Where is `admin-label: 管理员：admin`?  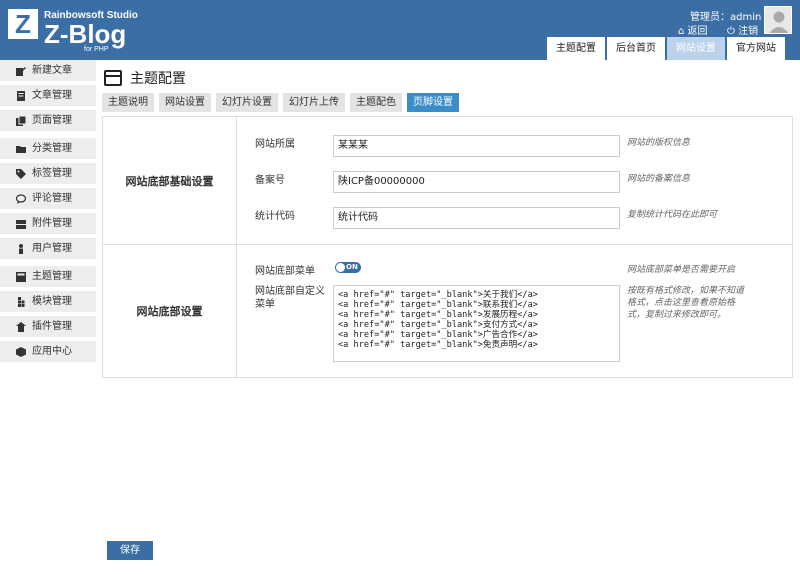
admin-label: 管理员：admin is located at coordinates (726, 17).